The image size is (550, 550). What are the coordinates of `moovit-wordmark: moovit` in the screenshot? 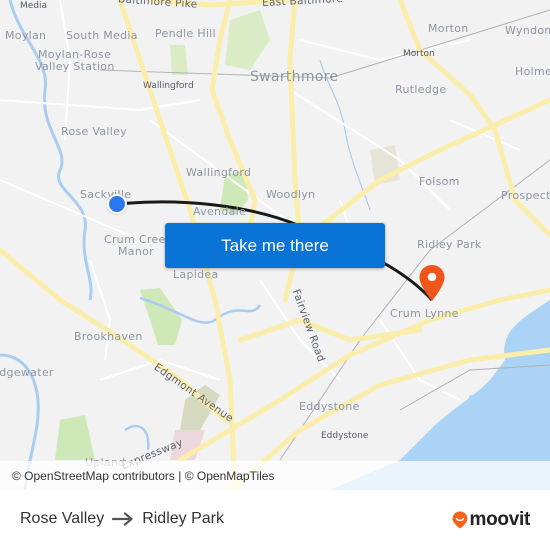 It's located at (500, 519).